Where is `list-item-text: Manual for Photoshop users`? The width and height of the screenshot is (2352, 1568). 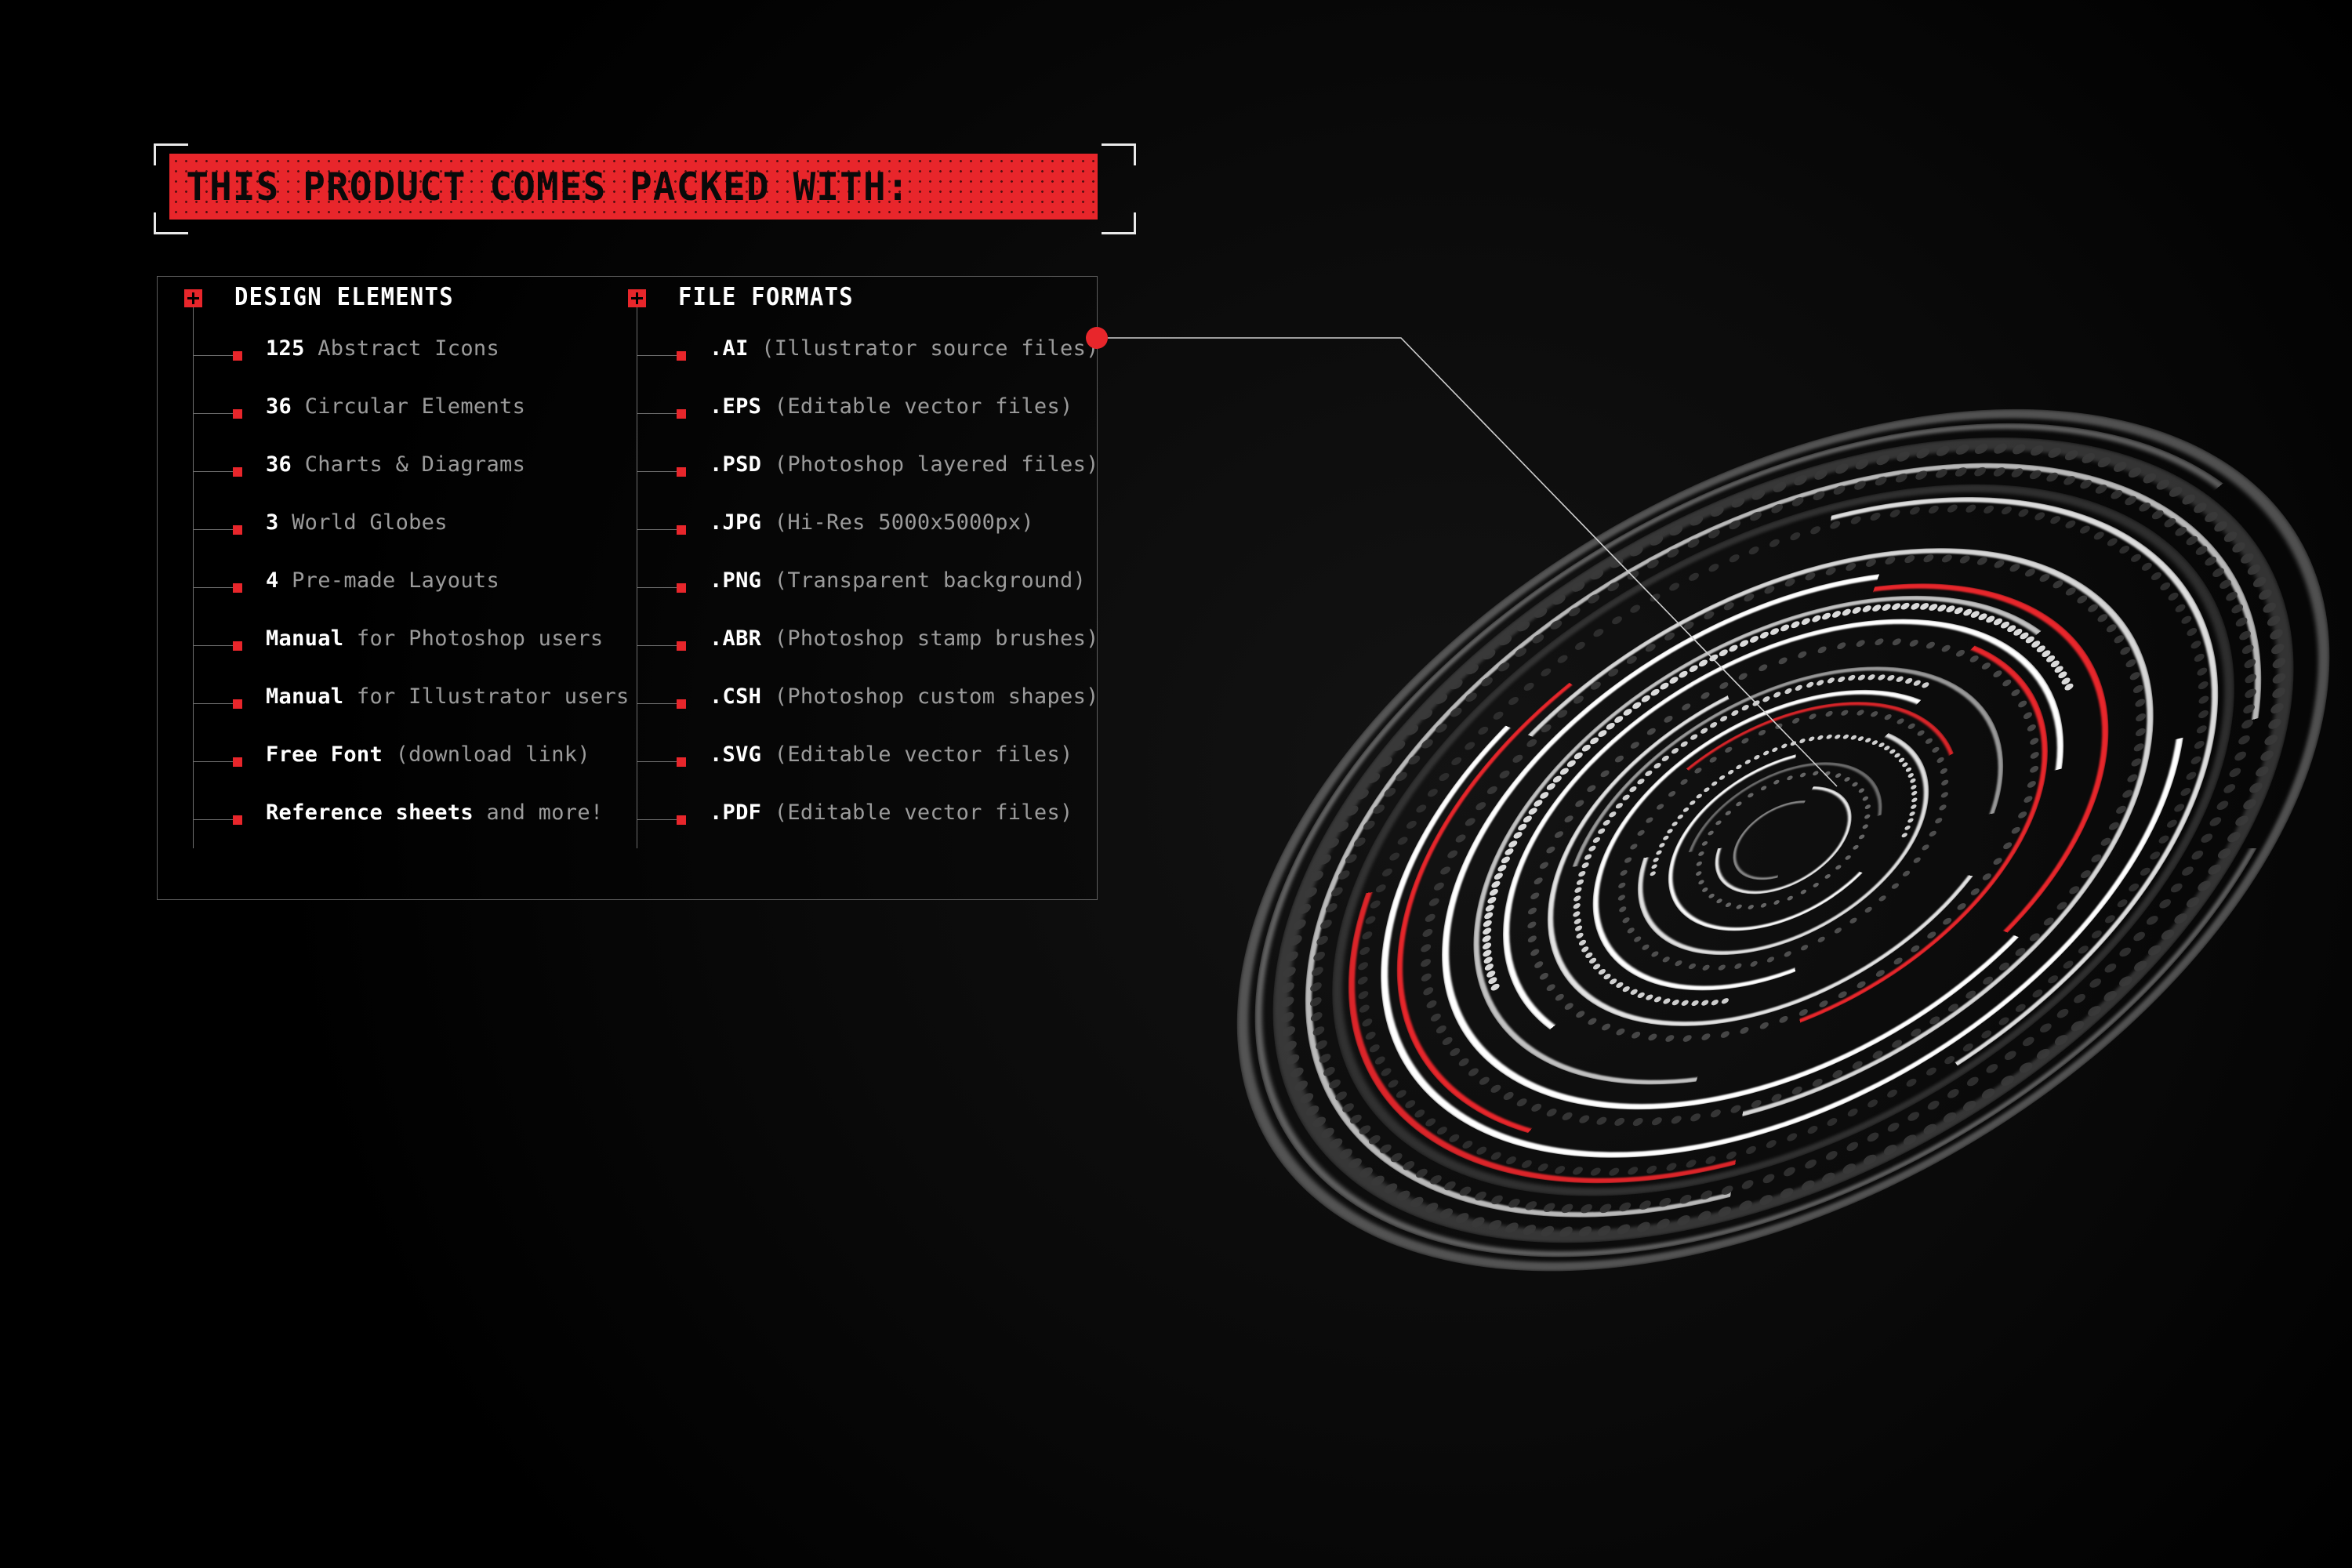 list-item-text: Manual for Photoshop users is located at coordinates (434, 638).